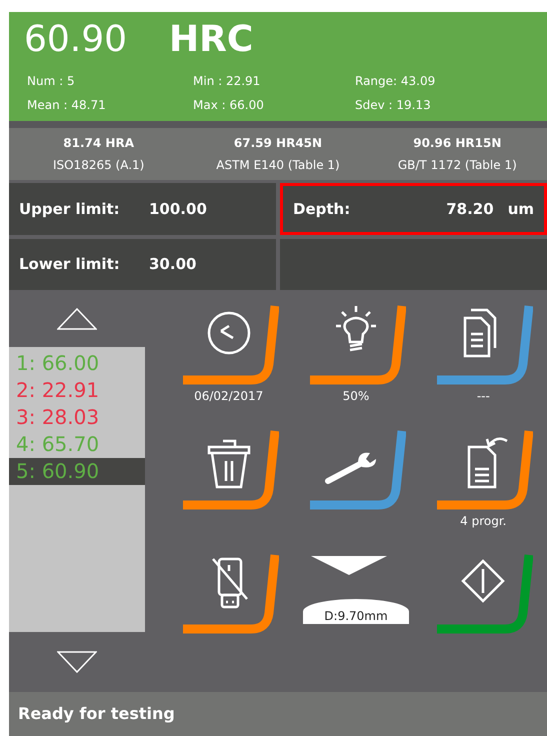 The width and height of the screenshot is (547, 736). I want to click on tile-caption: 06/02/2017, so click(229, 396).